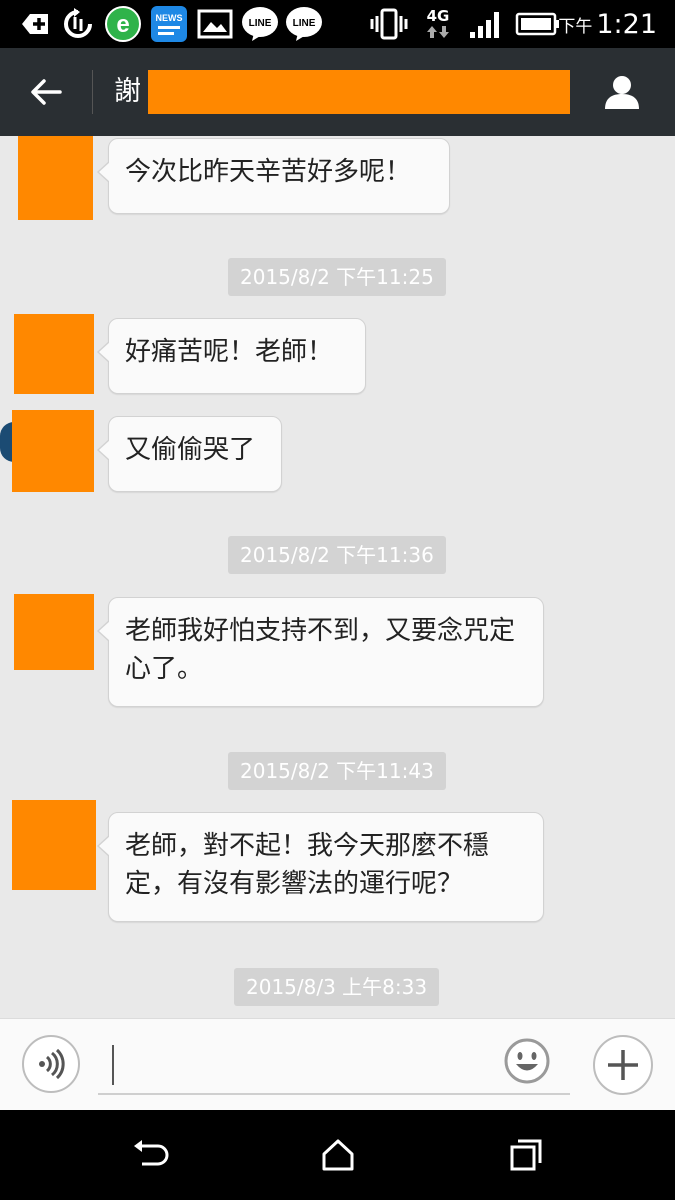 The height and width of the screenshot is (1200, 675). I want to click on back-icon, so click(151, 1153).